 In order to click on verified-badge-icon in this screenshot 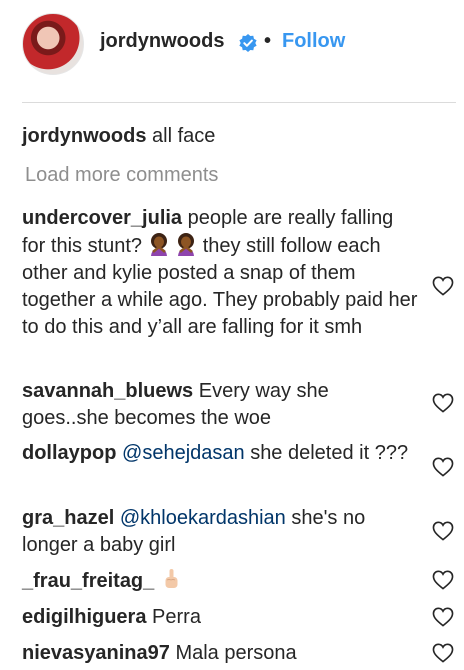, I will do `click(248, 43)`.